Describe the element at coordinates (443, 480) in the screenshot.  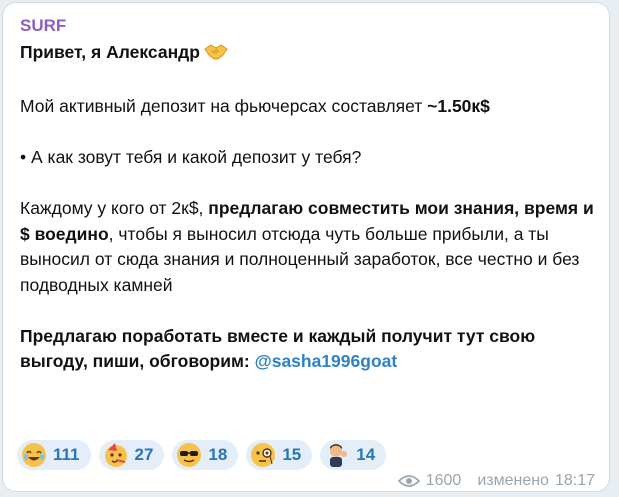
I see `views-count: 1600` at that location.